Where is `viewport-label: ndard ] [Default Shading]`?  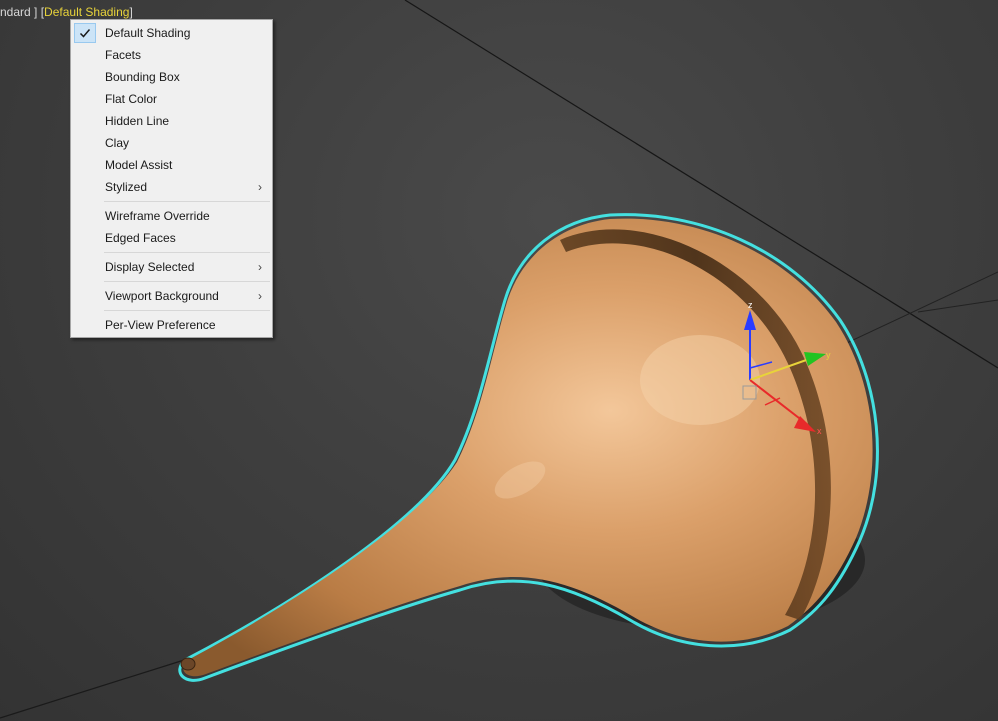 viewport-label: ndard ] [Default Shading] is located at coordinates (66, 12).